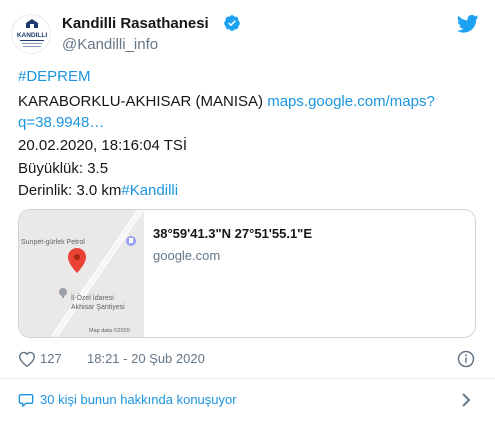 This screenshot has height=423, width=495. Describe the element at coordinates (110, 44) in the screenshot. I see `handle: @Kandilli_info` at that location.